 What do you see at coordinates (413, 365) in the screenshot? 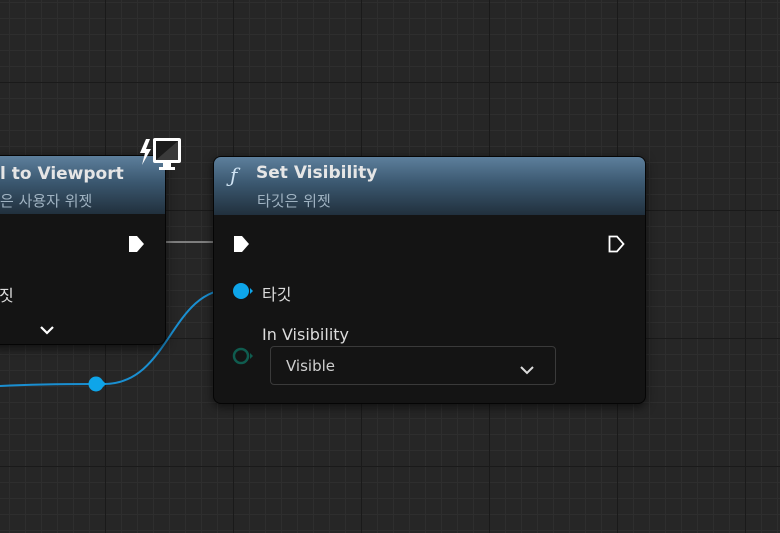
I see `visibility-dropdown: Visible` at bounding box center [413, 365].